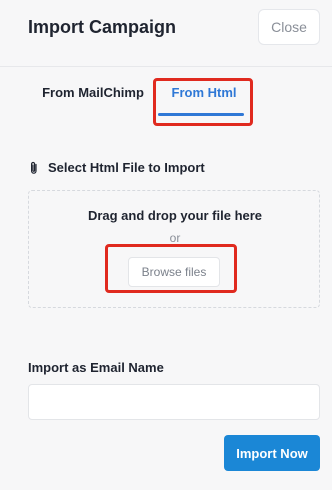 The width and height of the screenshot is (332, 490). I want to click on import-now-button: Import Now, so click(272, 453).